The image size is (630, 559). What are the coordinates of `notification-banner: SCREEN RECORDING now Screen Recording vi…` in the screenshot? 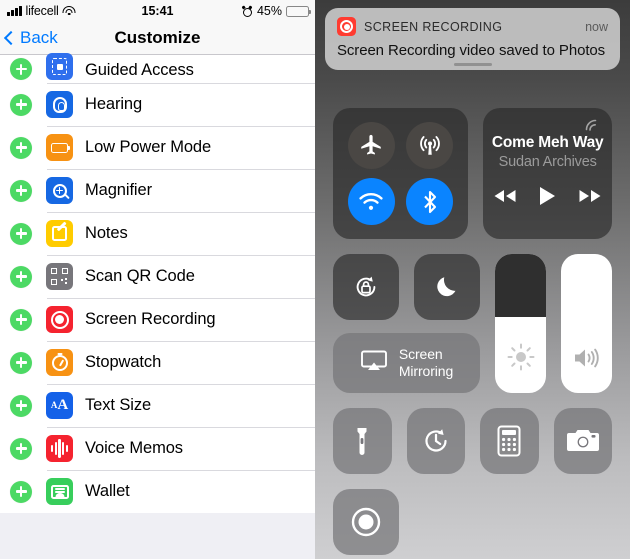 It's located at (472, 39).